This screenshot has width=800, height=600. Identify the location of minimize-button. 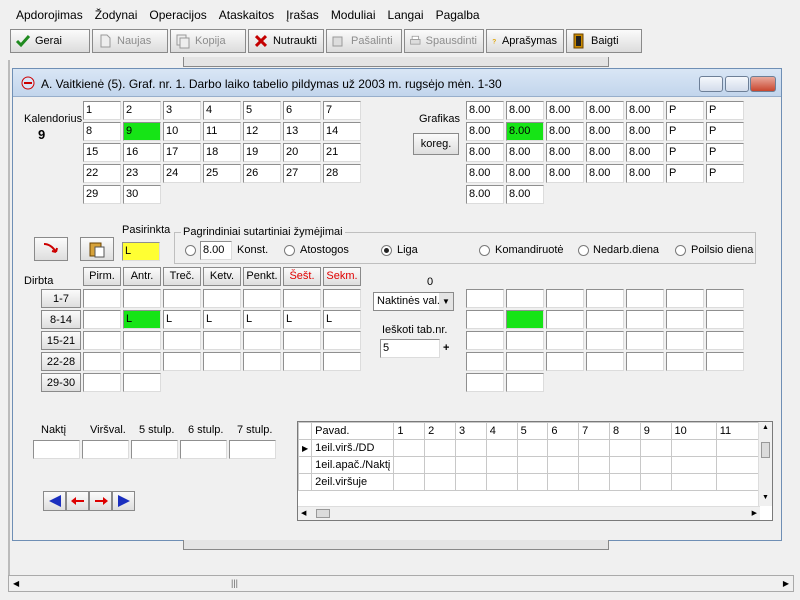
(711, 84).